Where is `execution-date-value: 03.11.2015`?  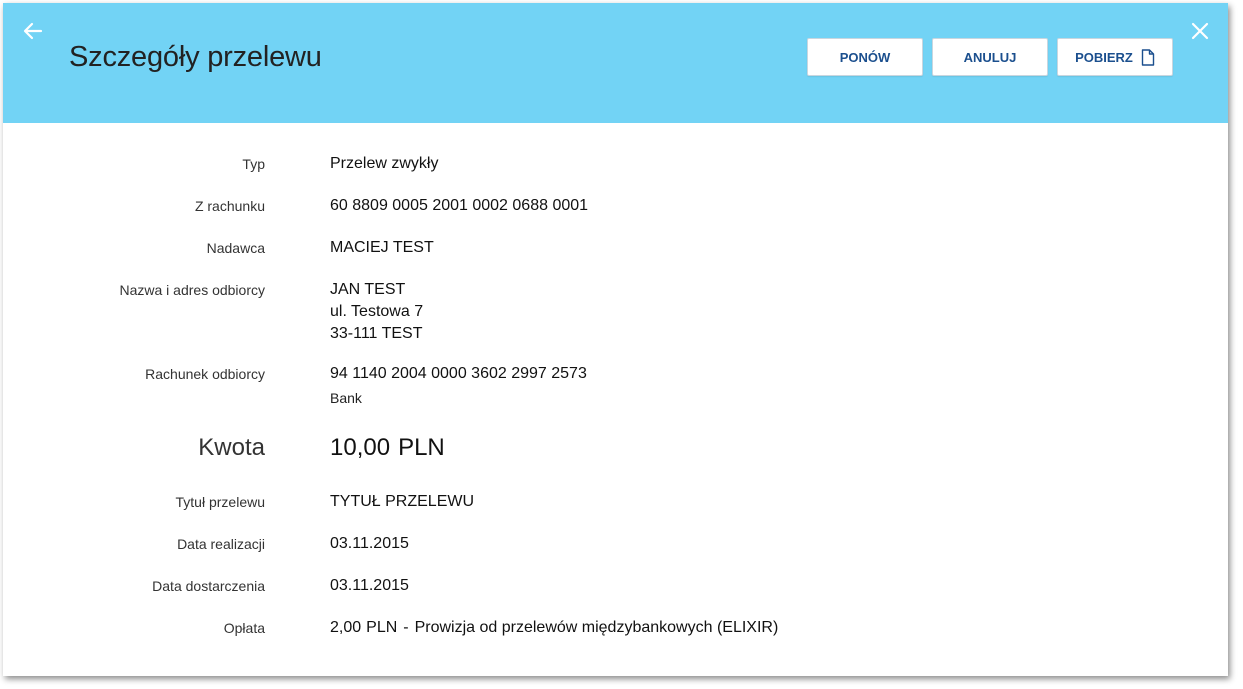
execution-date-value: 03.11.2015 is located at coordinates (369, 543).